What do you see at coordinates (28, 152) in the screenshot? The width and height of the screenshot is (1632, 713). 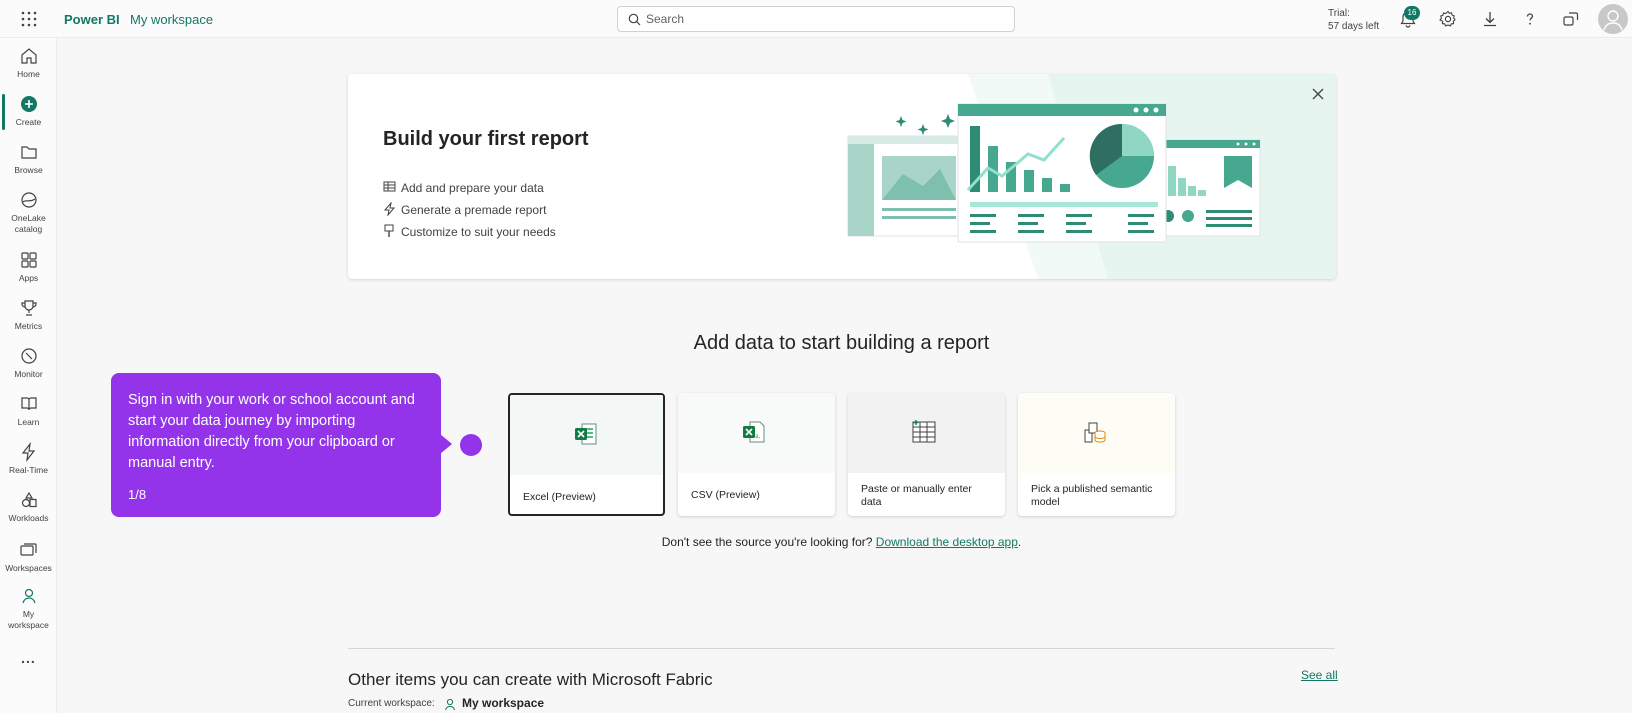 I see `folder-icon` at bounding box center [28, 152].